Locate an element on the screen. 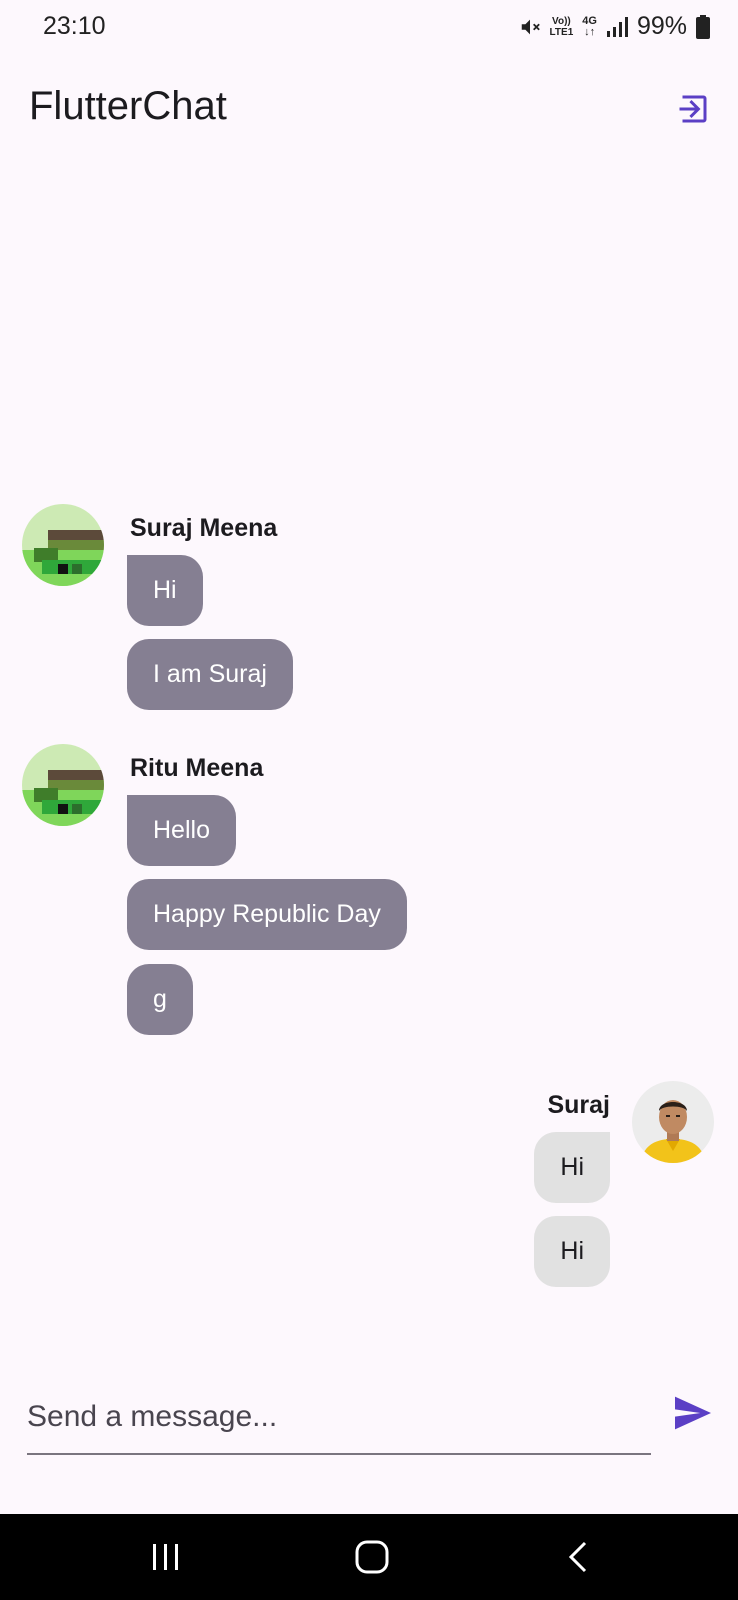 The height and width of the screenshot is (1600, 738). volte-icon: Vo)) LTE1 is located at coordinates (562, 27).